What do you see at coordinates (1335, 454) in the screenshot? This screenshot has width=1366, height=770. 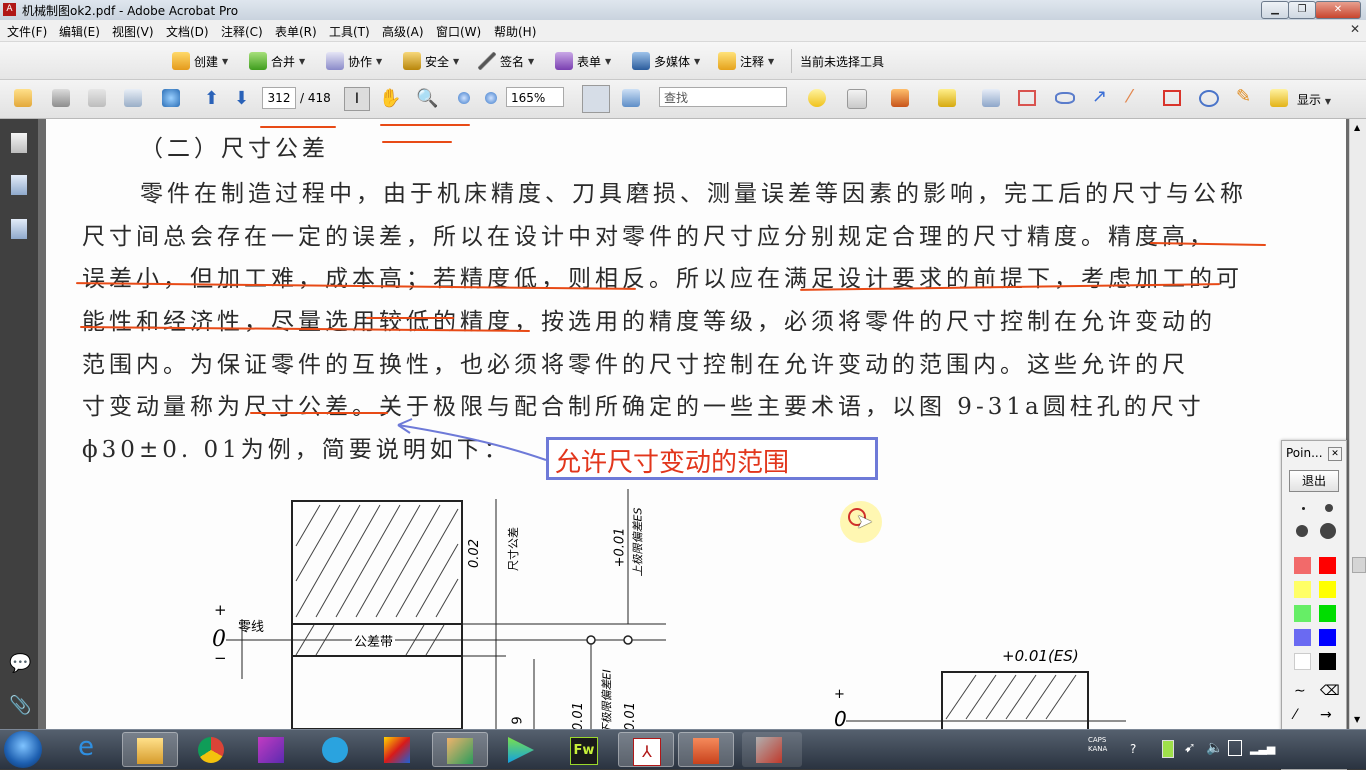 I see `palette-close-icon: ✕` at bounding box center [1335, 454].